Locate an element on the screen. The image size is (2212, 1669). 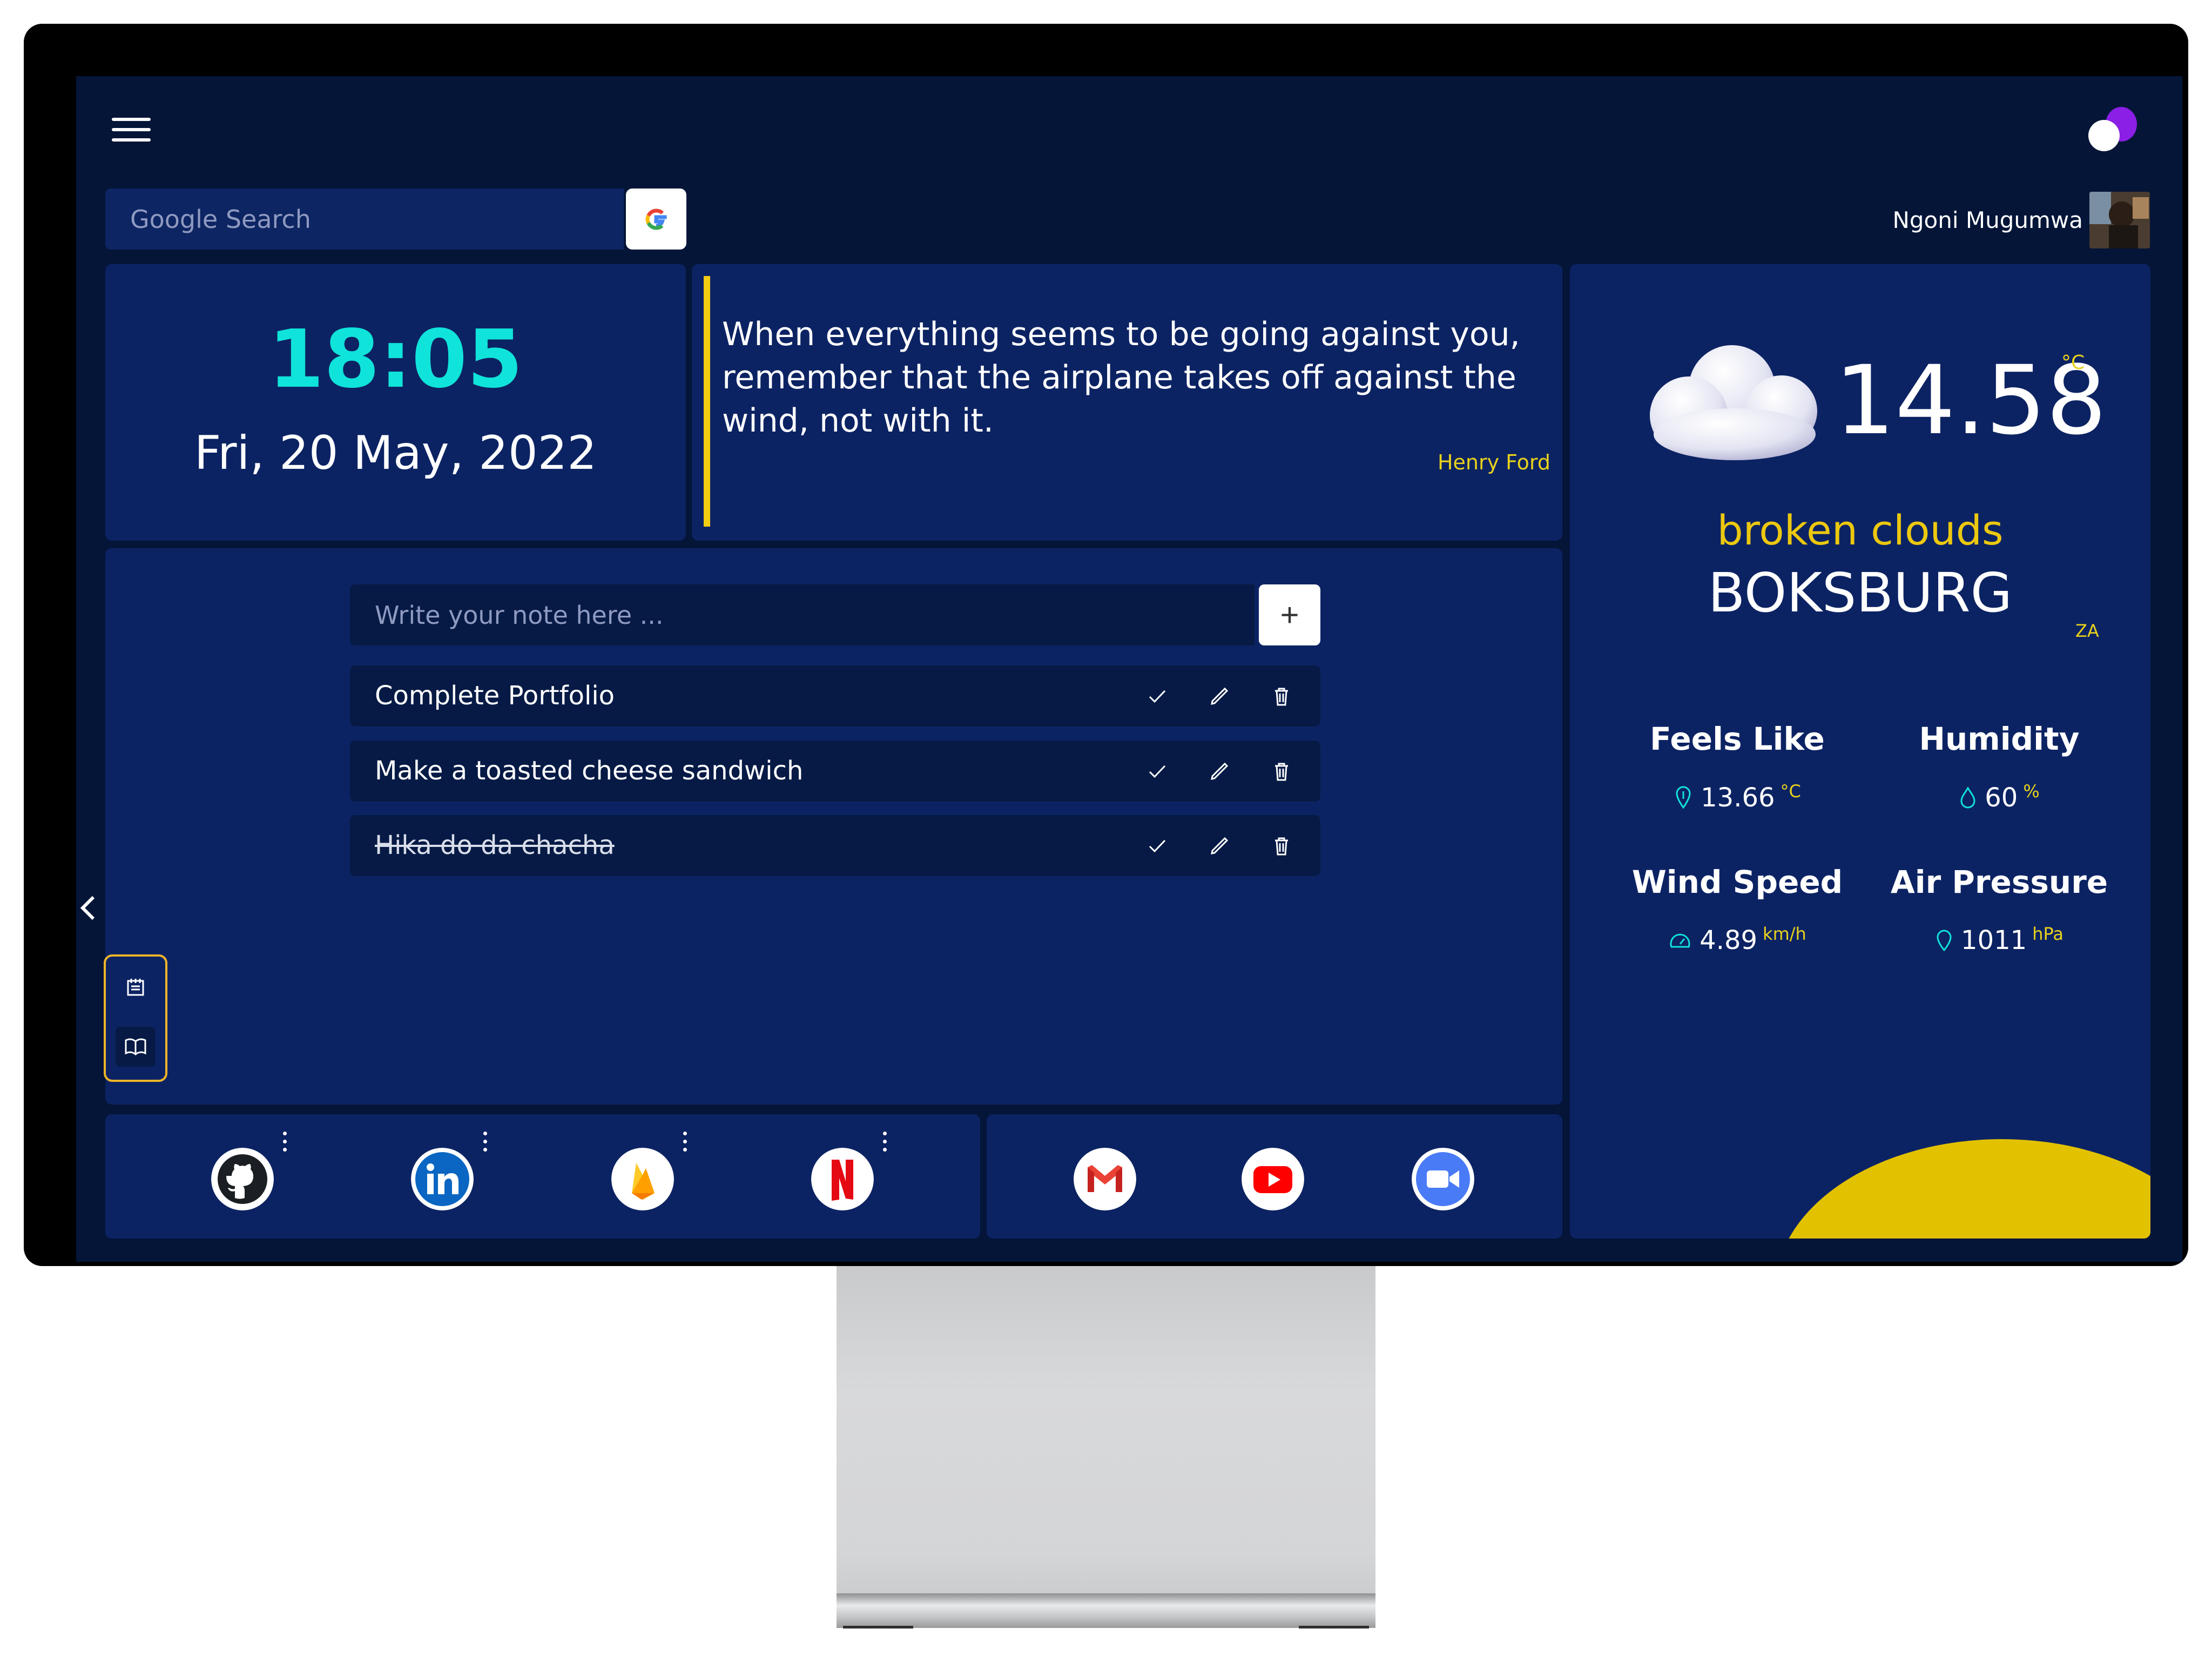
feels-like-stat: 13.66 °C is located at coordinates (1737, 797).